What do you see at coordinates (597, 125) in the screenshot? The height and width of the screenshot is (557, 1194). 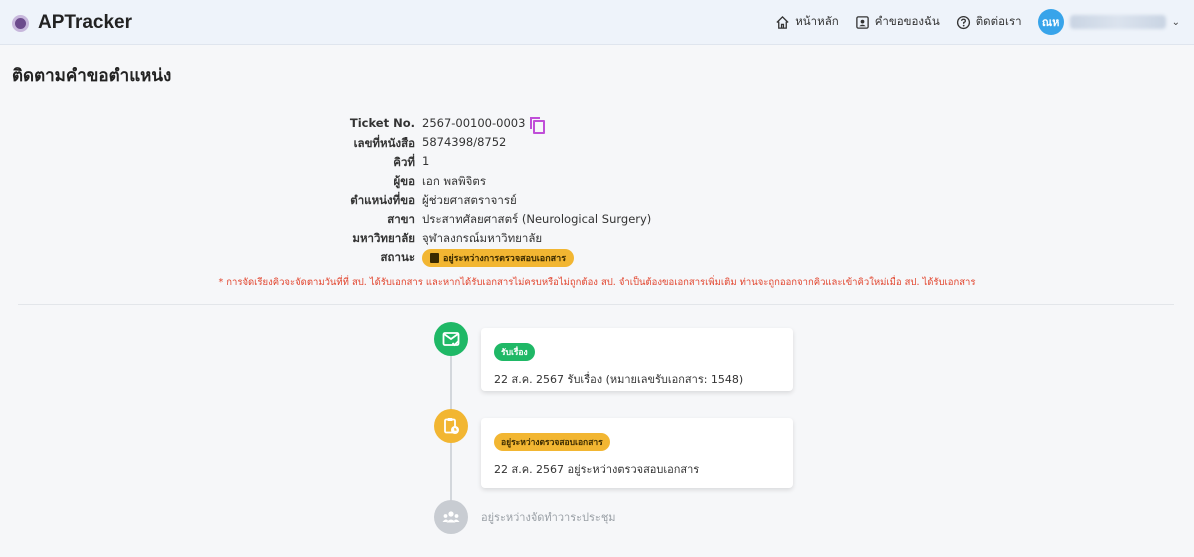 I see `info-row-ticket: Ticket No. 2567-00100-0003` at bounding box center [597, 125].